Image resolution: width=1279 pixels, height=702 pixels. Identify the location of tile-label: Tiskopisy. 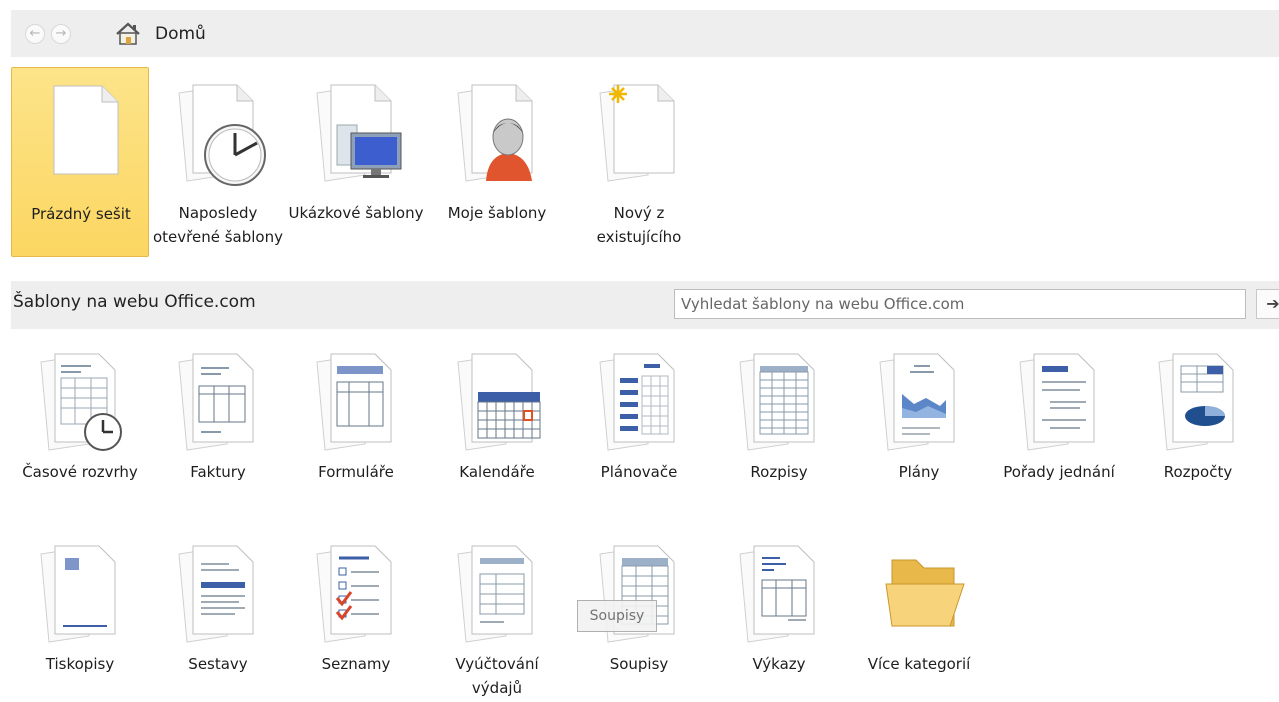
(80, 664).